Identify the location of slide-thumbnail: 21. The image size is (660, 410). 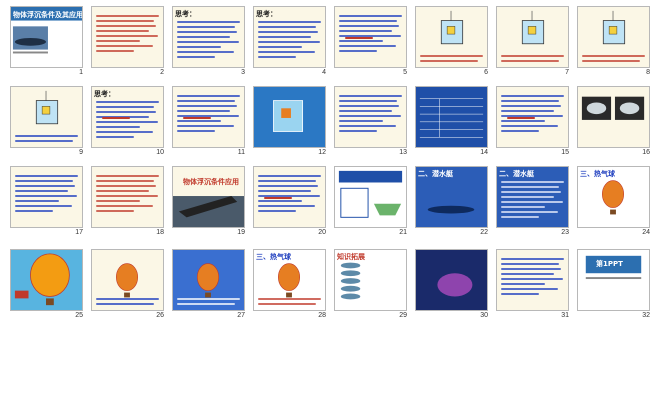
(370, 203).